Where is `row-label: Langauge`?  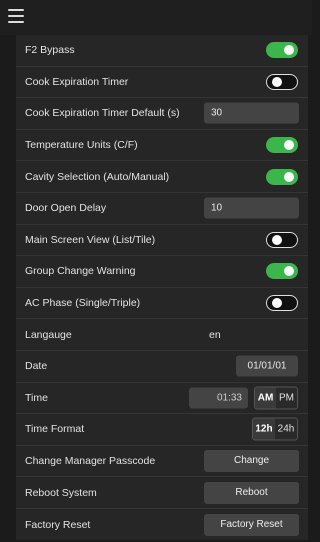
row-label: Langauge is located at coordinates (48, 334).